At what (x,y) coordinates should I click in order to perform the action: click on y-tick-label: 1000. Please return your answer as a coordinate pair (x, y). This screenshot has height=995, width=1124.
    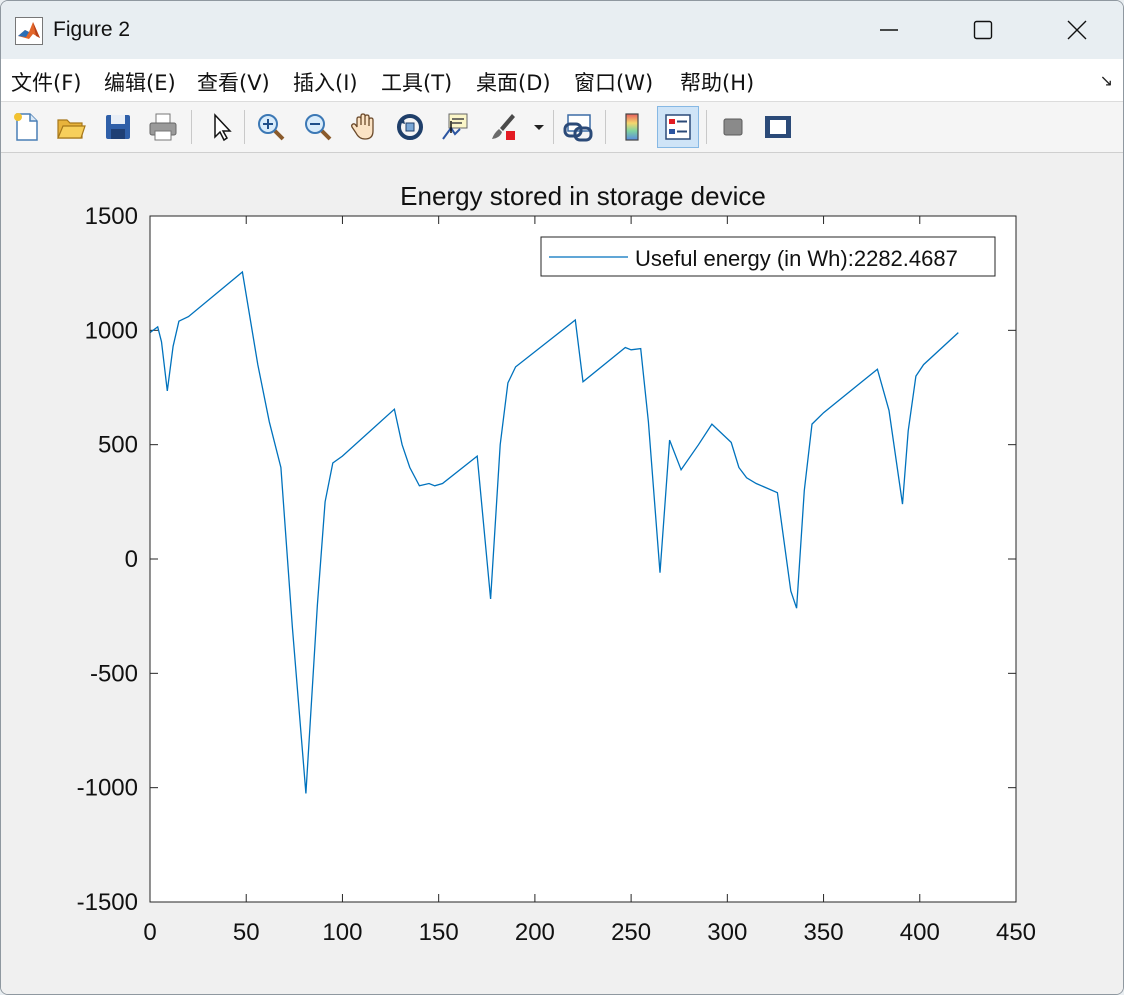
    Looking at the image, I should click on (111, 330).